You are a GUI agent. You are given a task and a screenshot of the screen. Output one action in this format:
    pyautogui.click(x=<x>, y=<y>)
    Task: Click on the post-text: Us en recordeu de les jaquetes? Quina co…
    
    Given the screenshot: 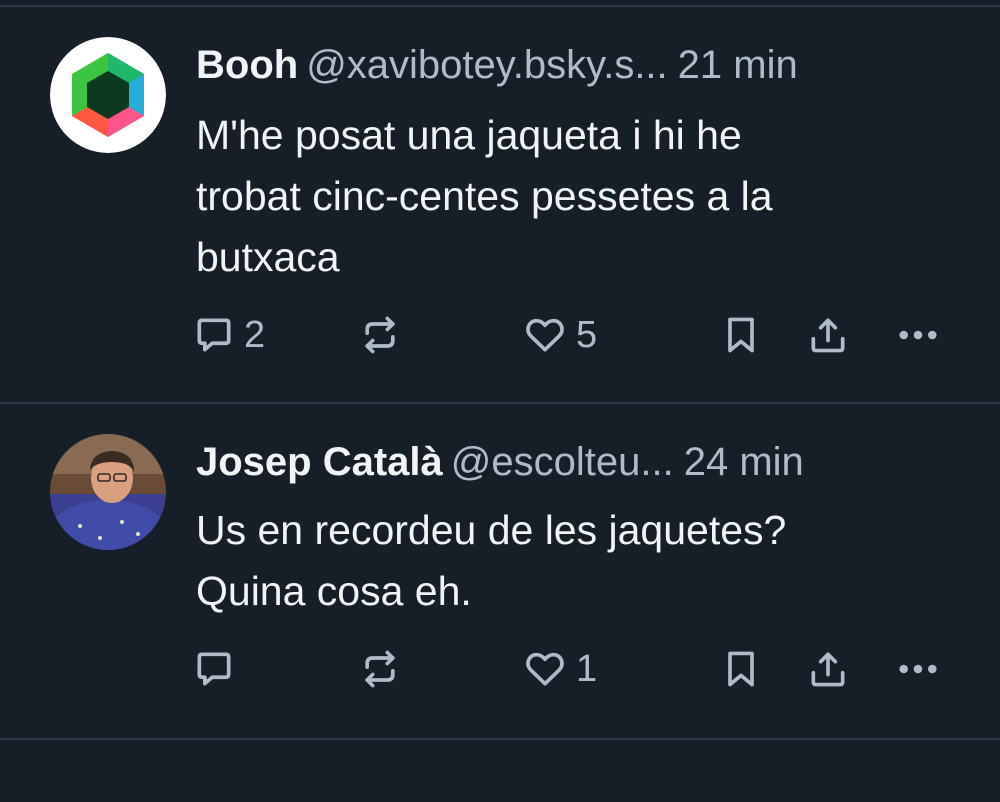 What is the action you would take?
    pyautogui.click(x=491, y=560)
    